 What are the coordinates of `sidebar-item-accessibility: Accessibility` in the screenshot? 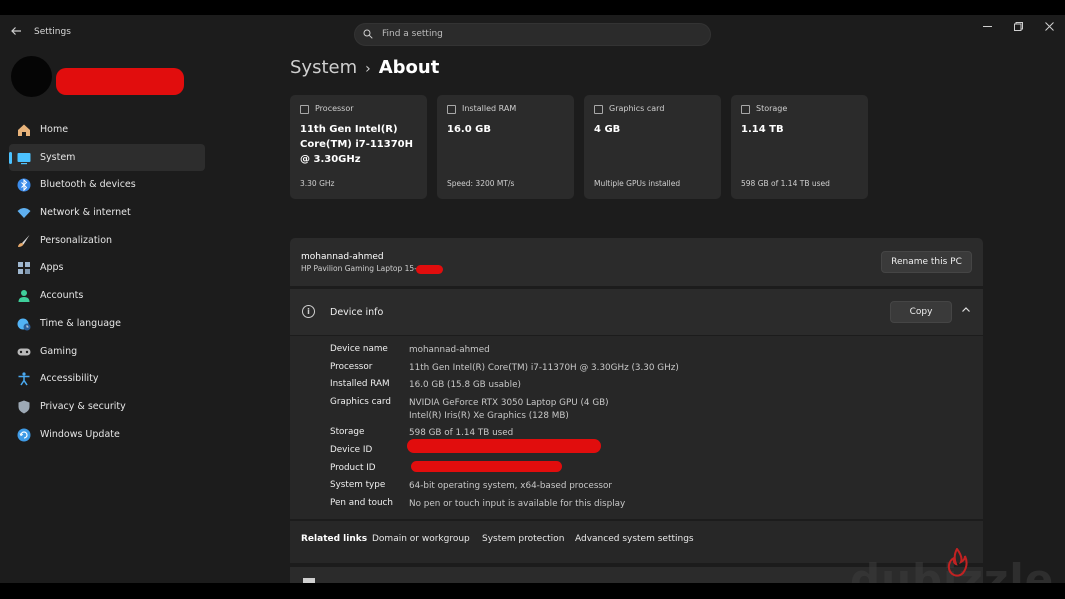 It's located at (107, 379).